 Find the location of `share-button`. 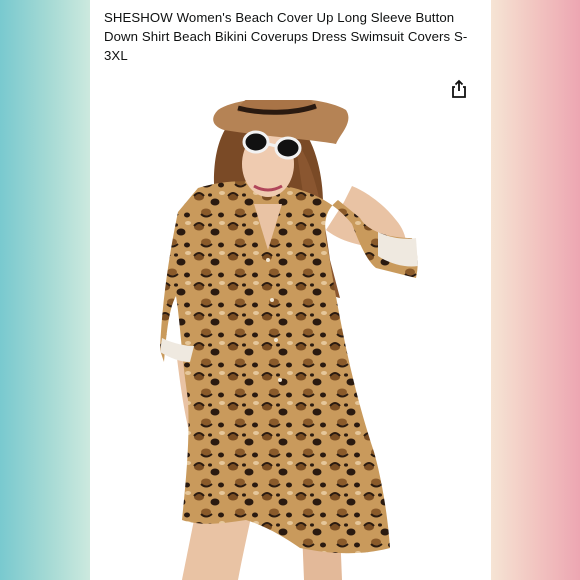

share-button is located at coordinates (459, 89).